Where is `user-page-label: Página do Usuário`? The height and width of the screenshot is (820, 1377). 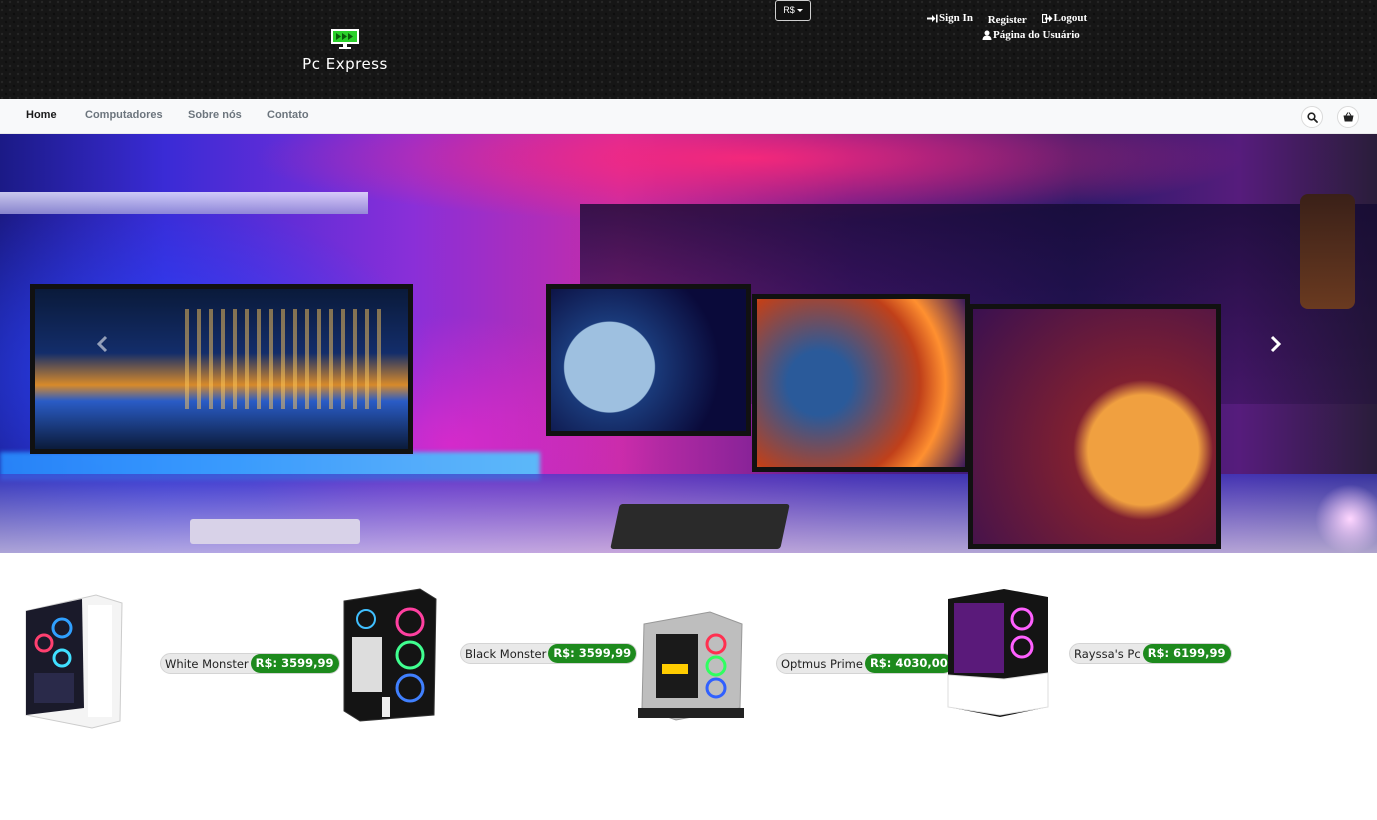
user-page-label: Página do Usuário is located at coordinates (1036, 35).